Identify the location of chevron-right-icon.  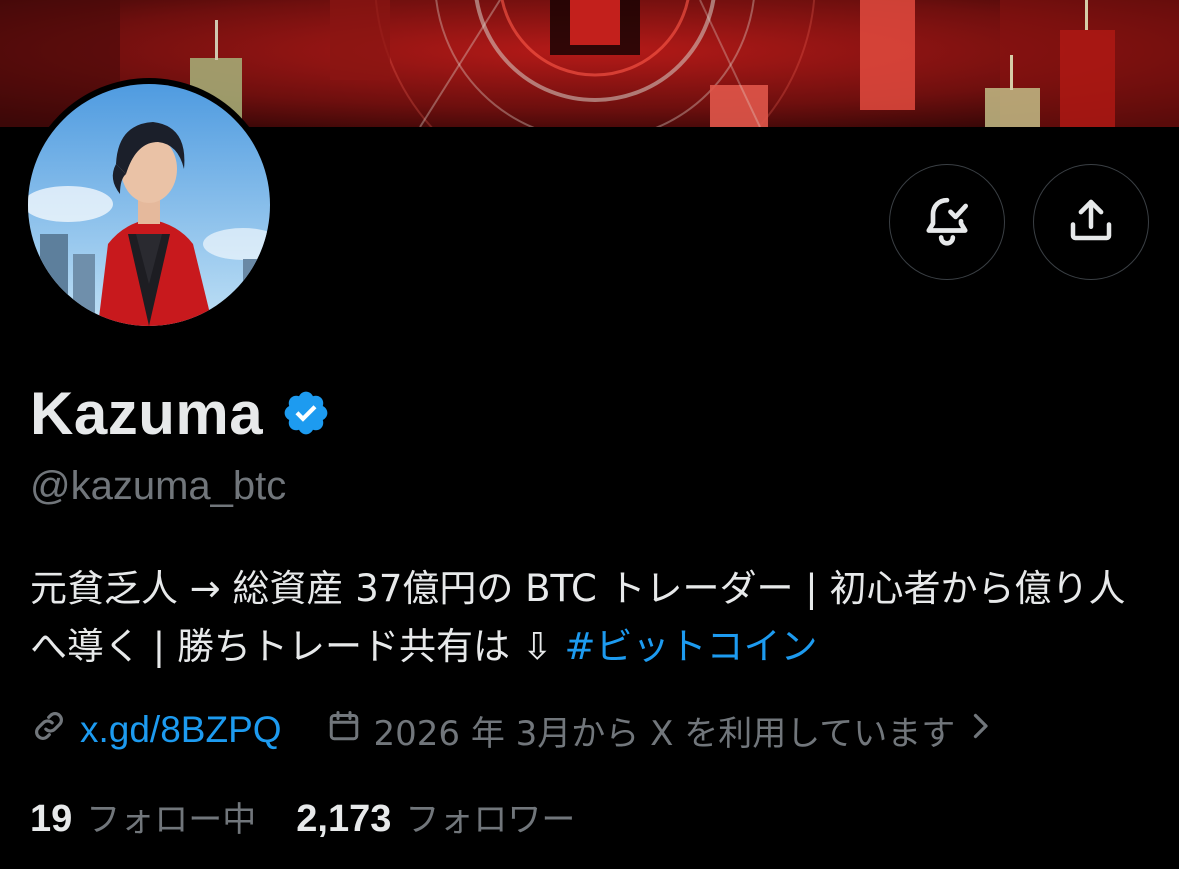
(980, 730).